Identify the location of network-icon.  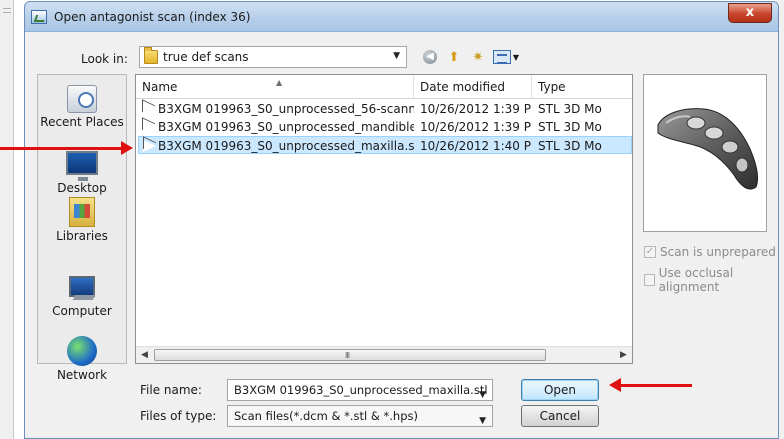
(82, 351).